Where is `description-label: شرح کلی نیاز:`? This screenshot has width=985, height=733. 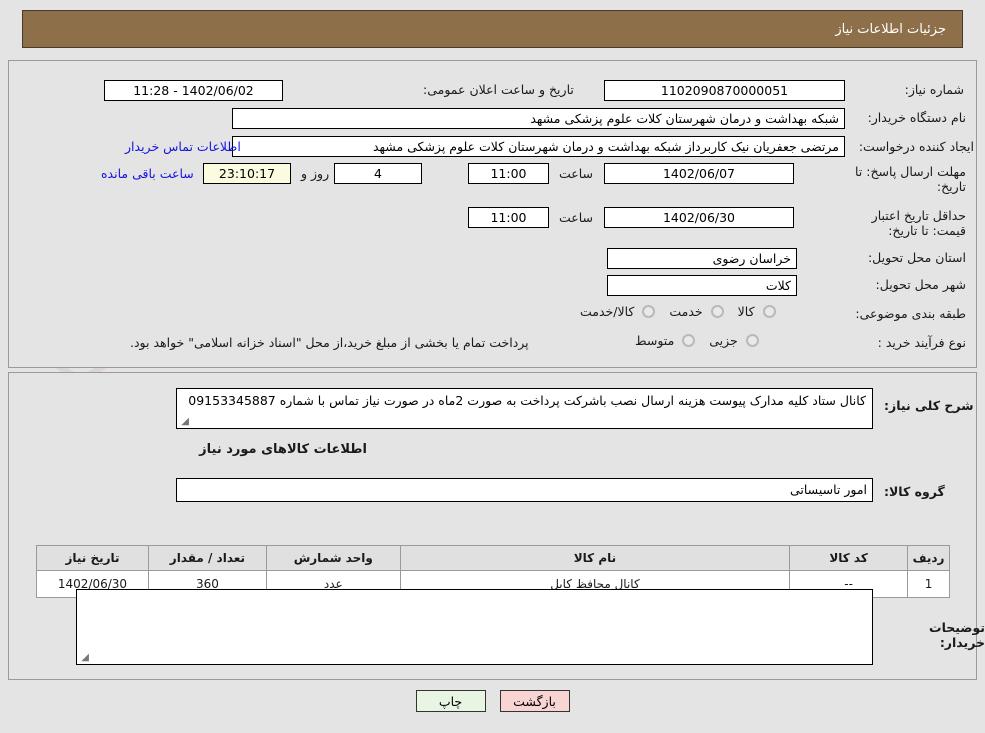
description-label: شرح کلی نیاز: is located at coordinates (929, 405).